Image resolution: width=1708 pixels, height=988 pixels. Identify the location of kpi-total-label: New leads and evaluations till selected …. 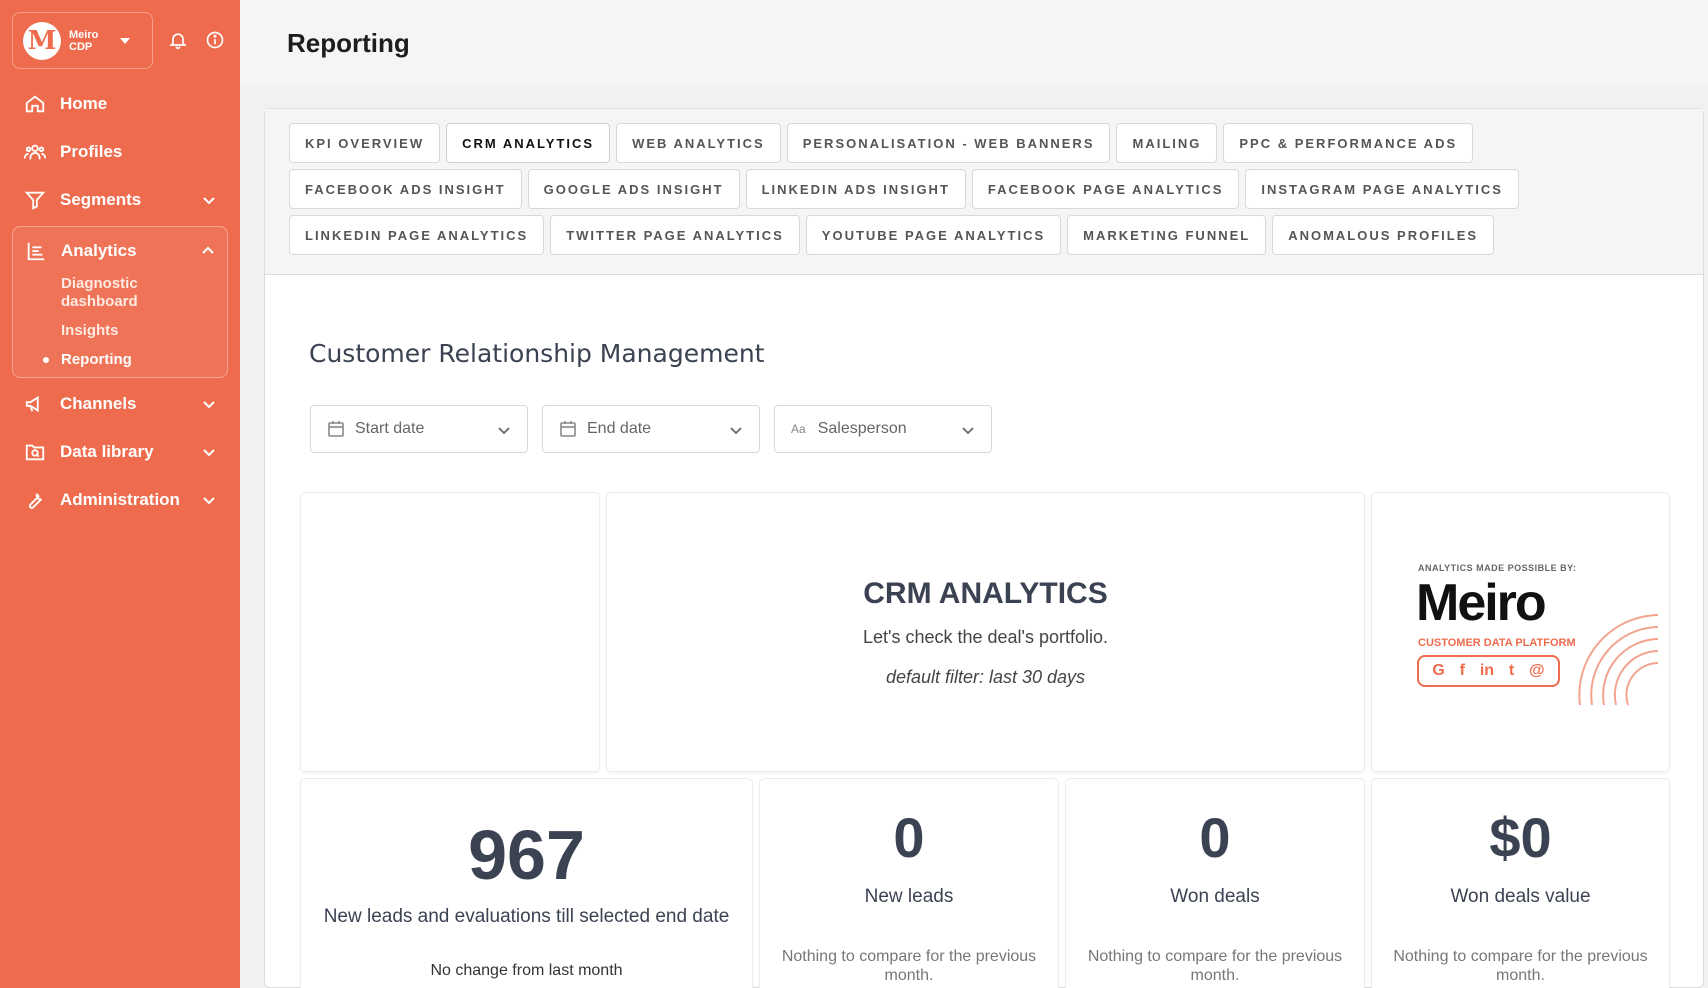
(526, 916).